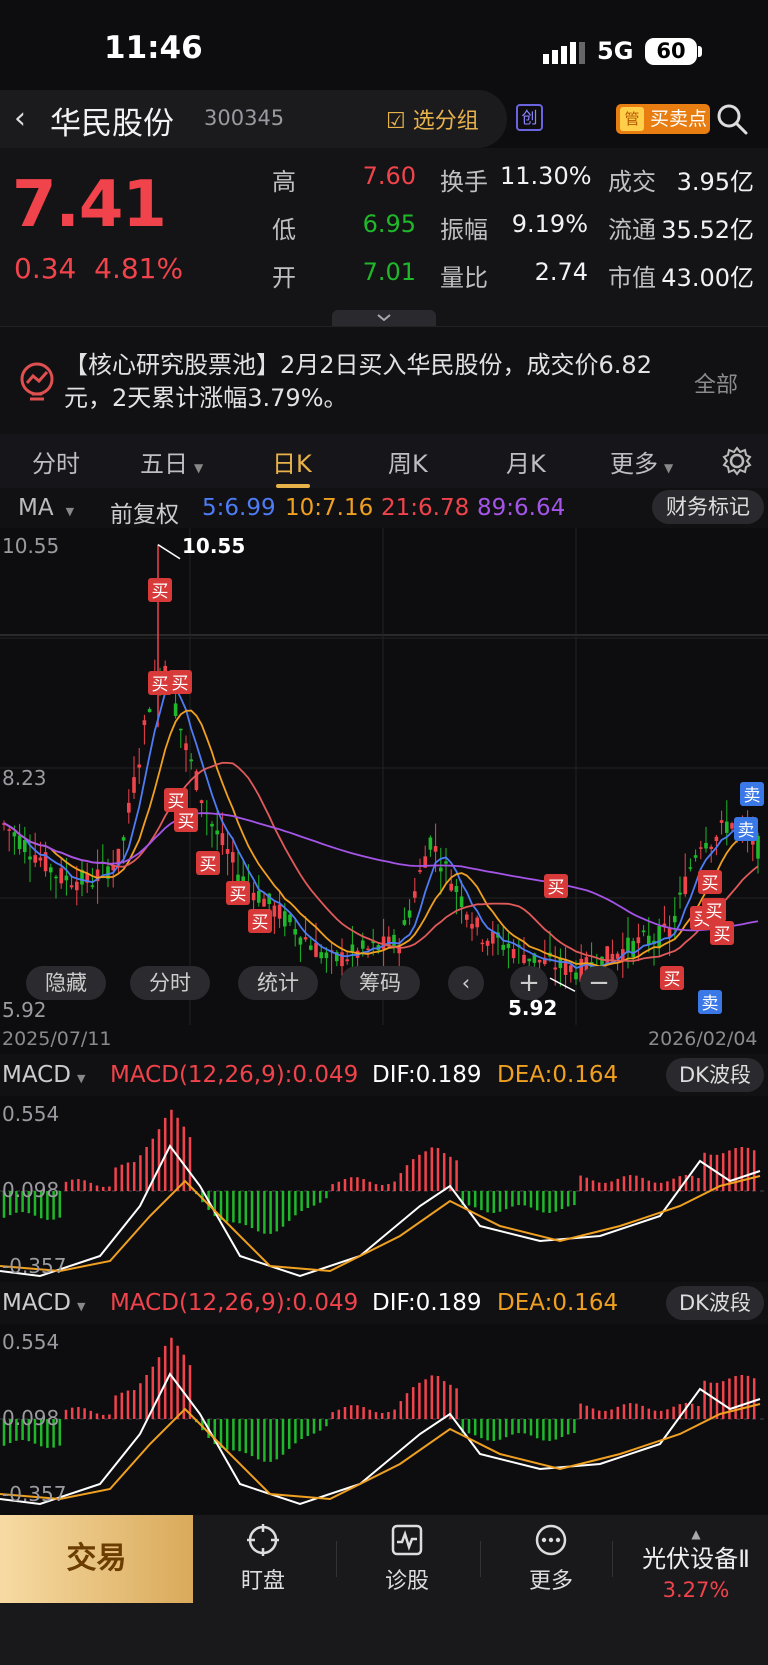 This screenshot has height=1665, width=768. I want to click on change-amount: 0.34, so click(45, 268).